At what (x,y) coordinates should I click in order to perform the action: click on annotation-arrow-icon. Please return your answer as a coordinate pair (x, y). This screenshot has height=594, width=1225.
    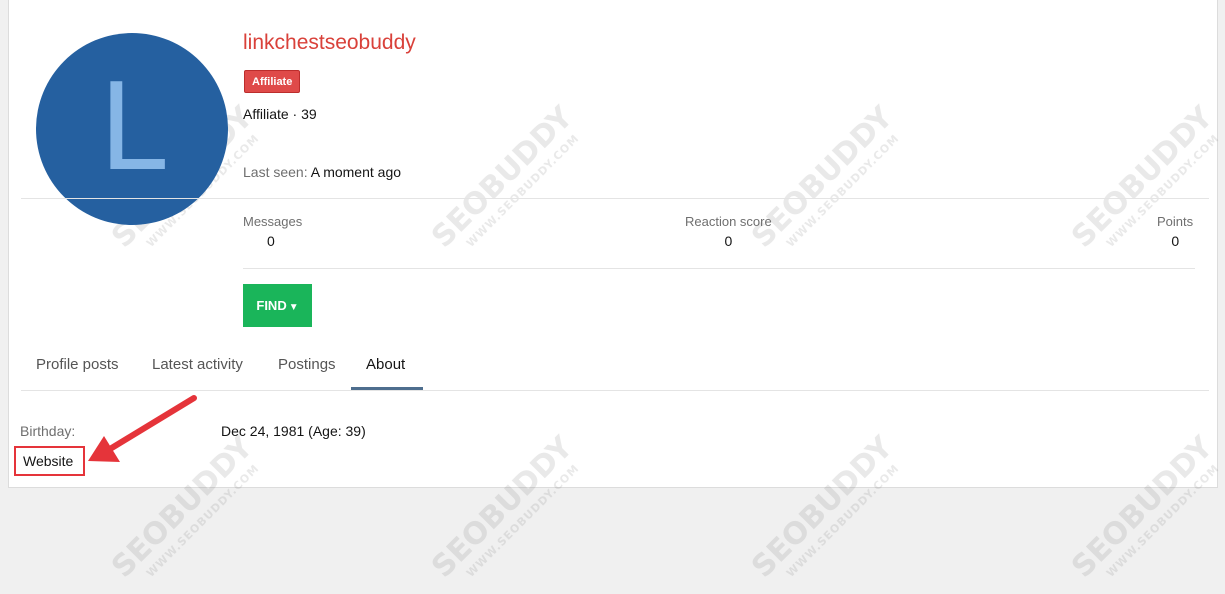
    Looking at the image, I should click on (142, 428).